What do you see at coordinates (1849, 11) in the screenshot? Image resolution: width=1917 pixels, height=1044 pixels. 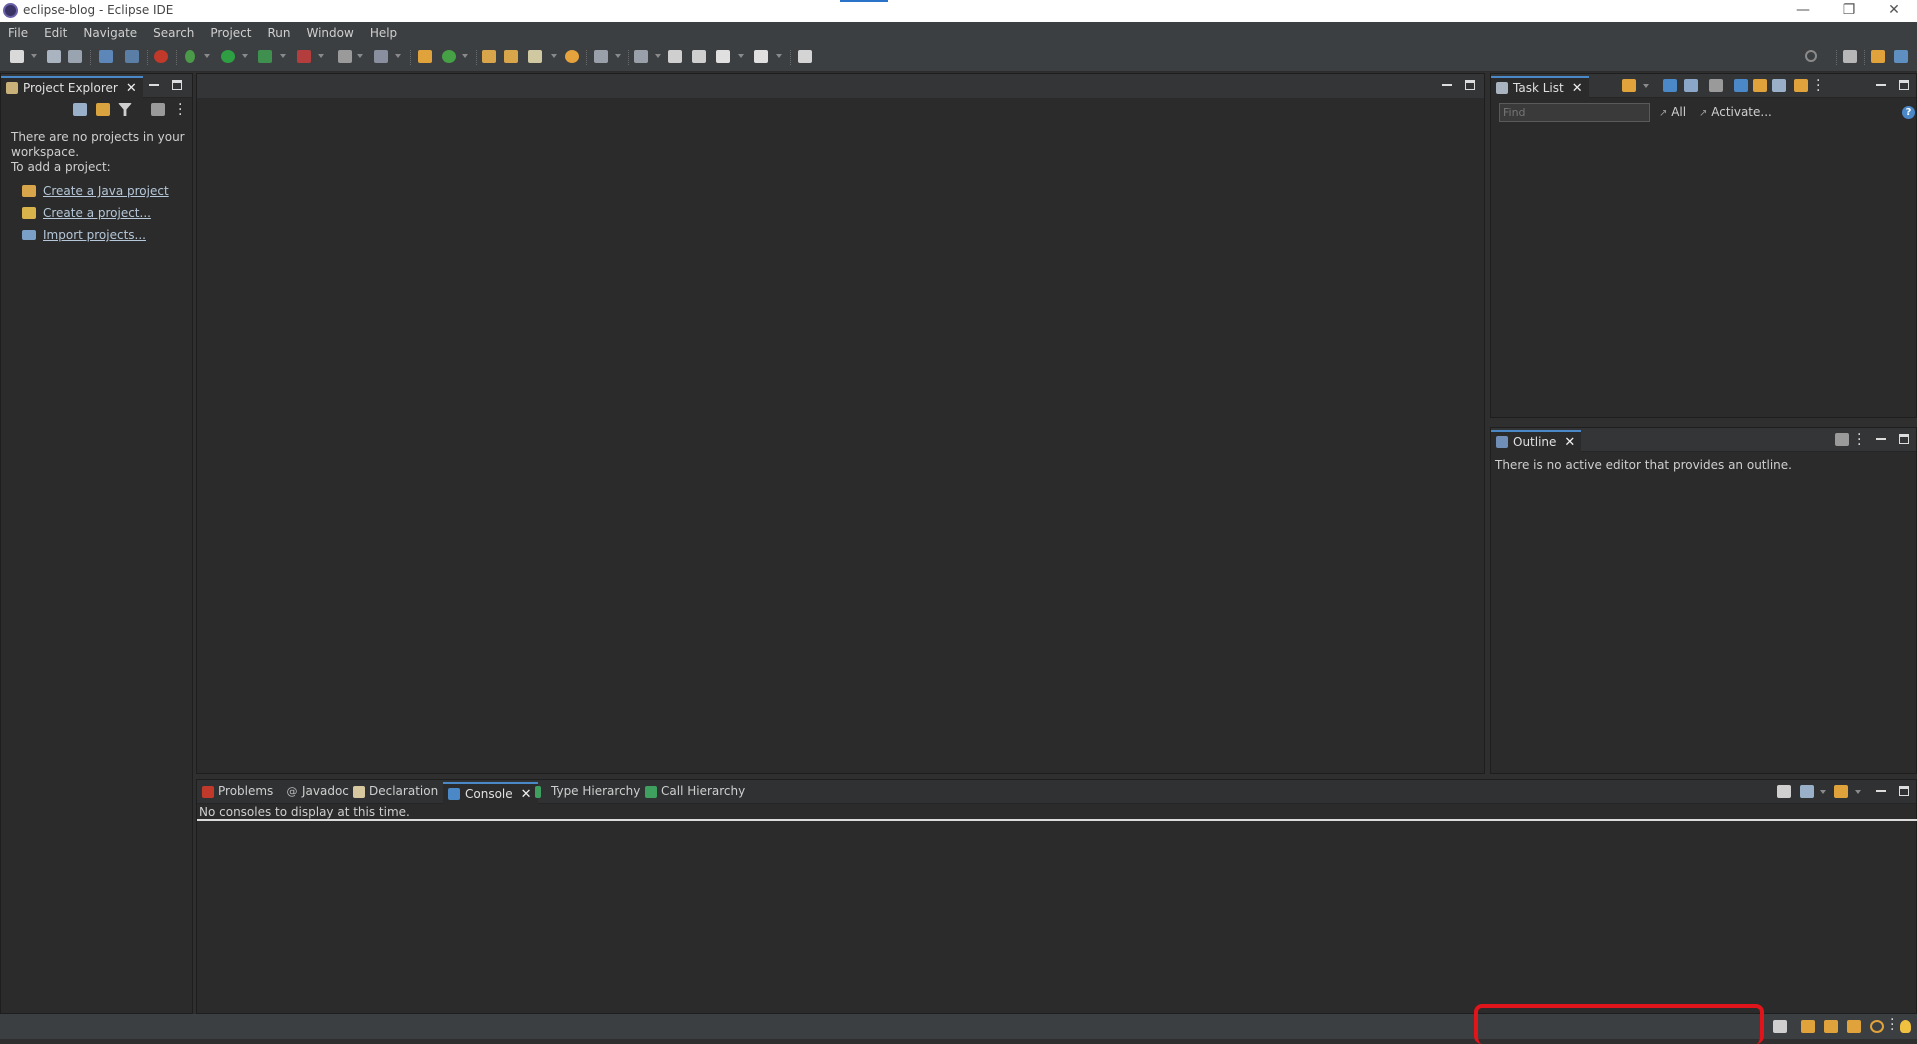 I see `restore-window-button: ❐` at bounding box center [1849, 11].